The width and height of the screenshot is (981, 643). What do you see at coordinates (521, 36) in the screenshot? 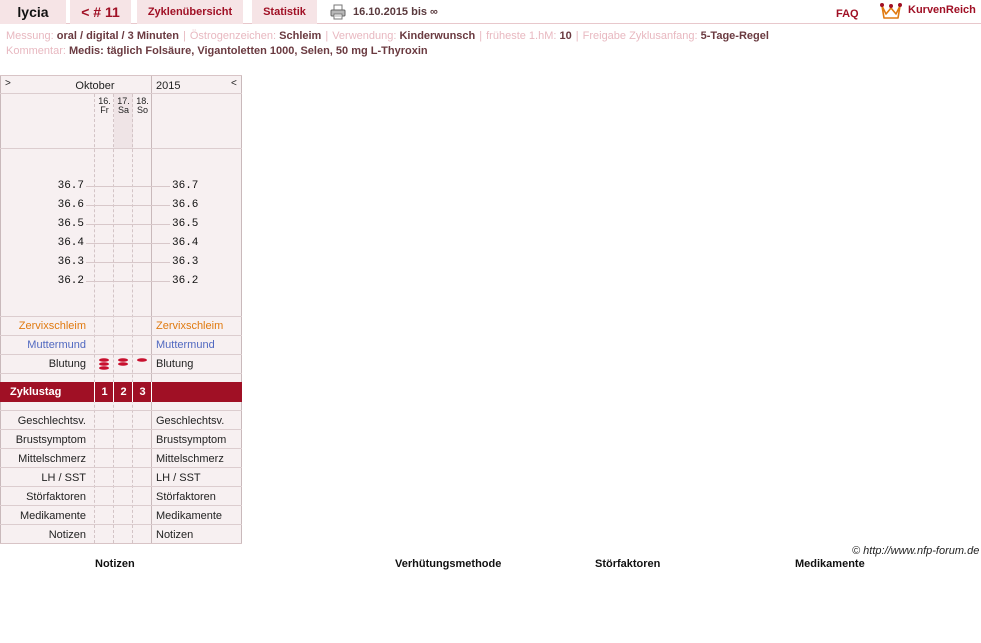
I see `hm-label: früheste 1.hM:` at bounding box center [521, 36].